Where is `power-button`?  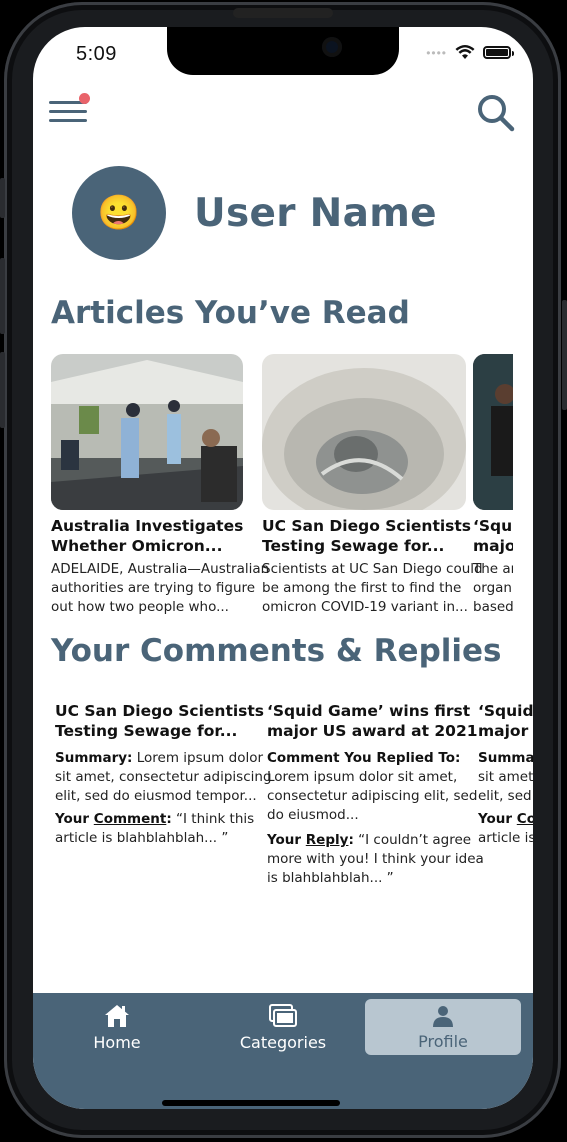 power-button is located at coordinates (564, 355).